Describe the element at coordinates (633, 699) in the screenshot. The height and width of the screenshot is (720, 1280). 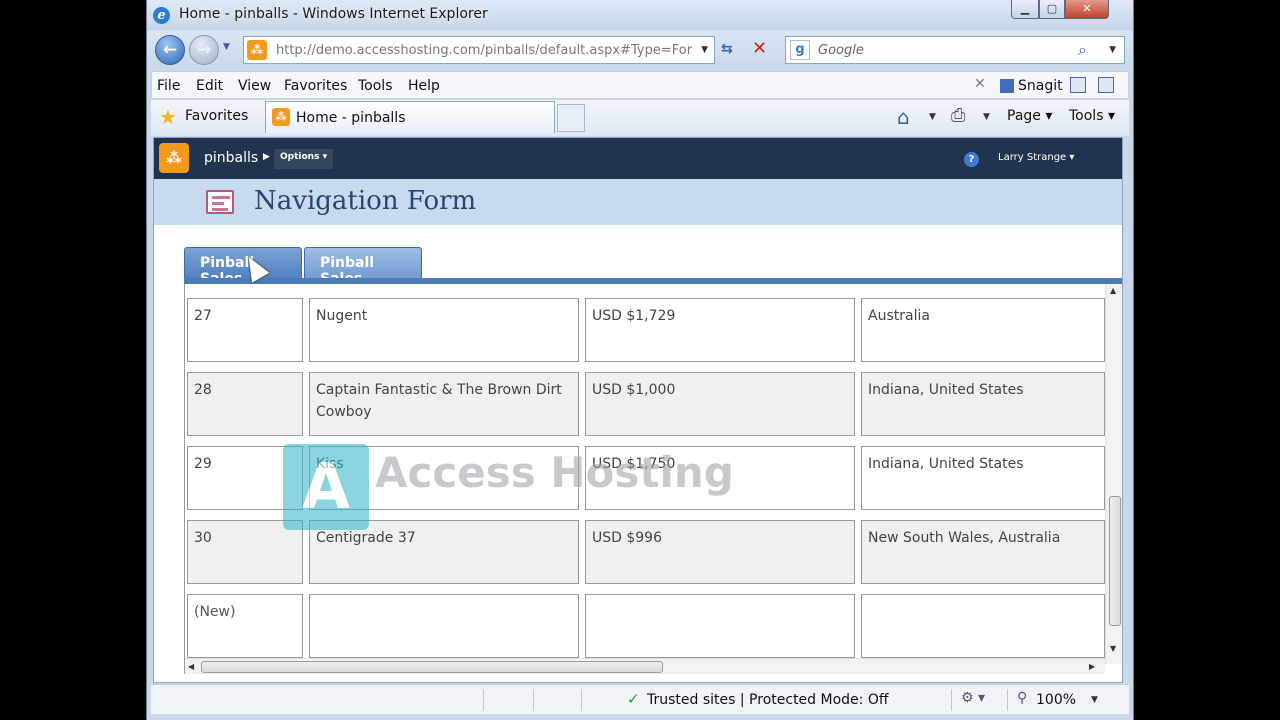
I see `checkmark-icon: ✓` at that location.